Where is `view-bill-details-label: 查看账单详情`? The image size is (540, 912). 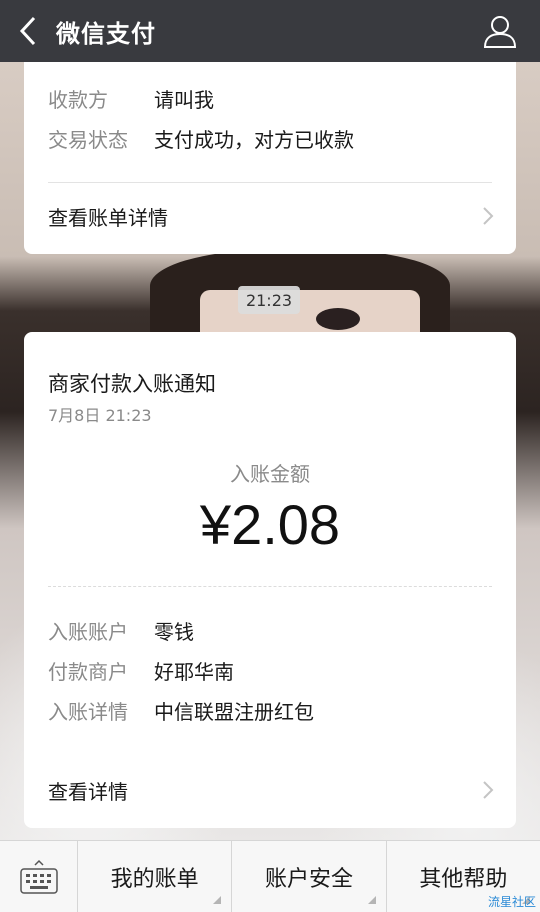 view-bill-details-label: 查看账单详情 is located at coordinates (108, 217).